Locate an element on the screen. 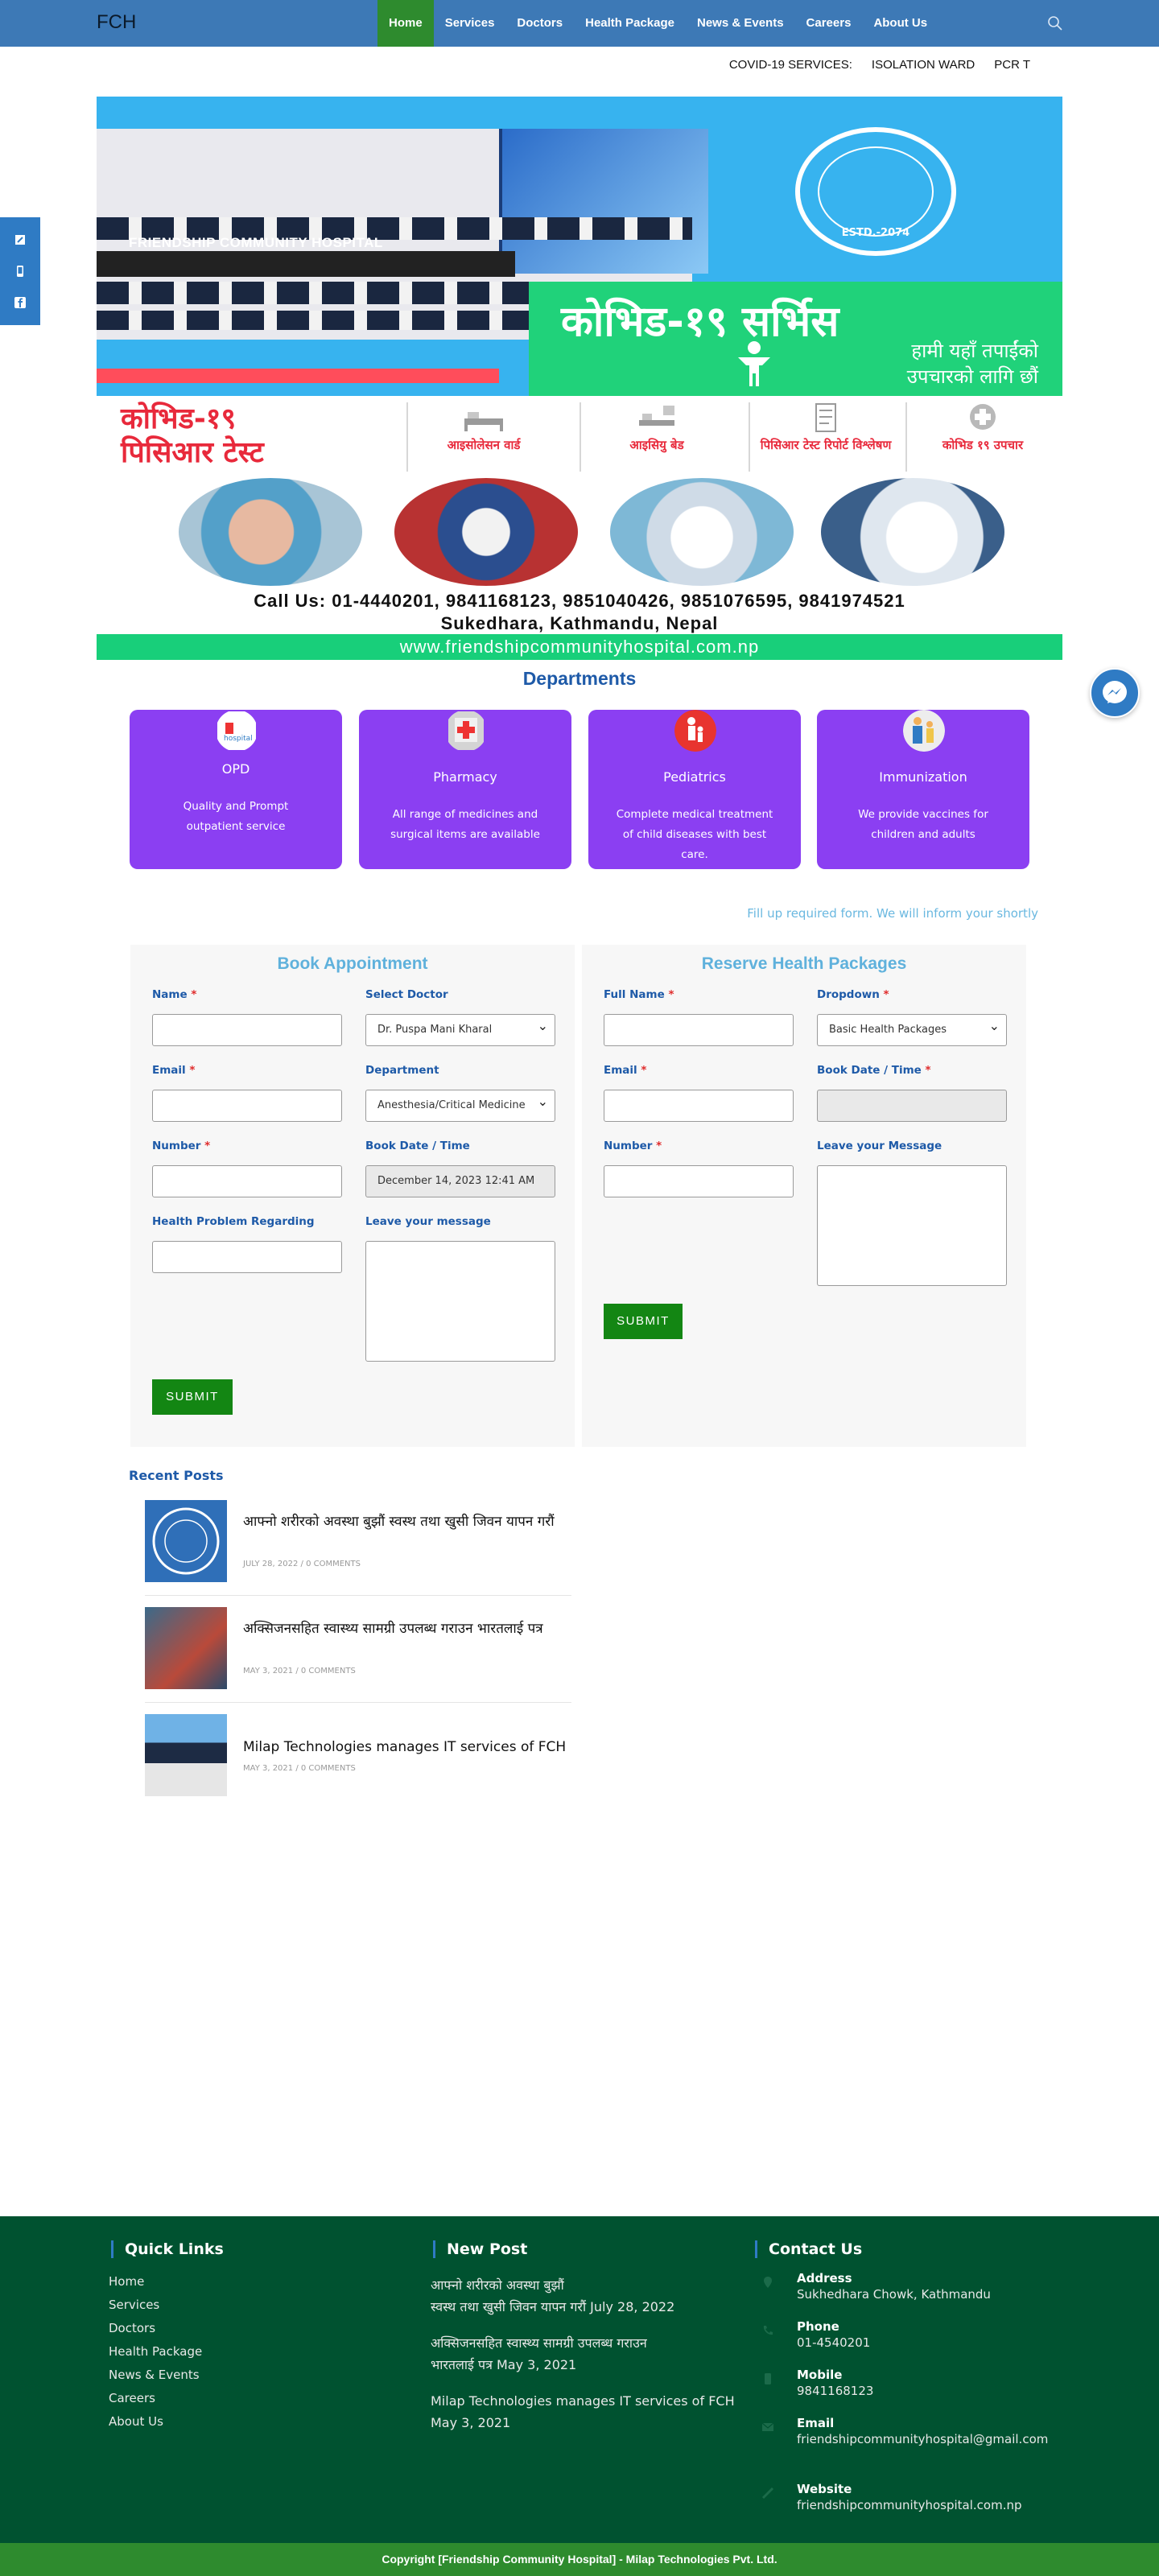 The image size is (1159, 2576). appointment-submit-button: SUBMIT is located at coordinates (192, 1397).